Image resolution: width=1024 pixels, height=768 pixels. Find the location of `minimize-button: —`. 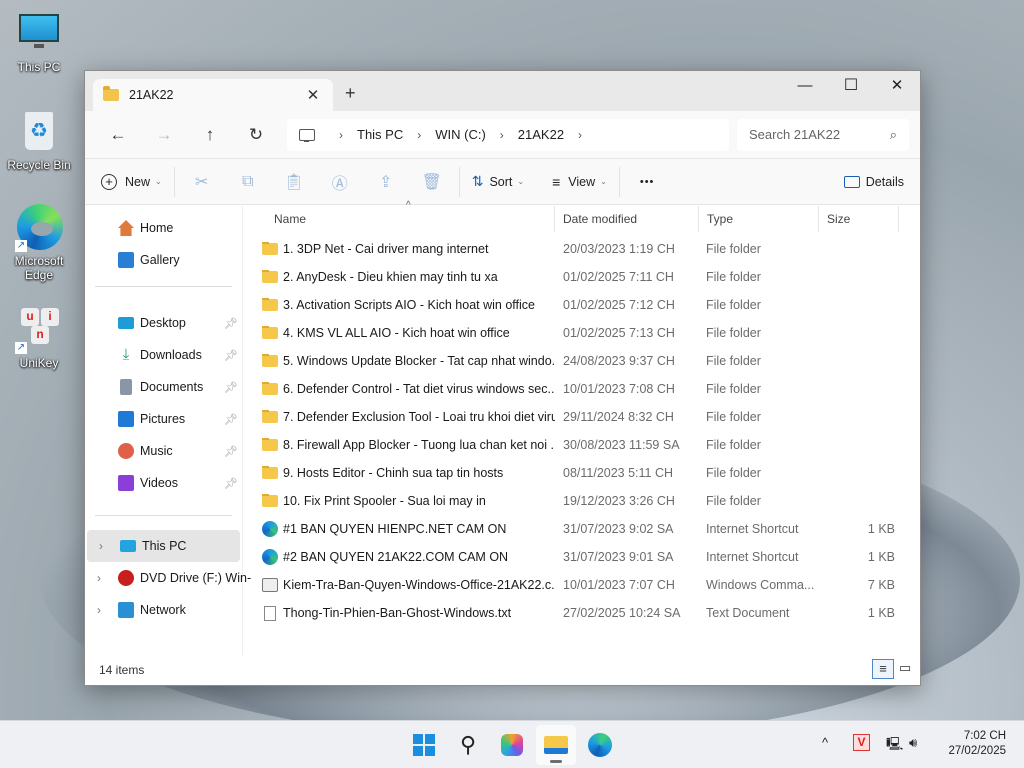

minimize-button: — is located at coordinates (805, 86).